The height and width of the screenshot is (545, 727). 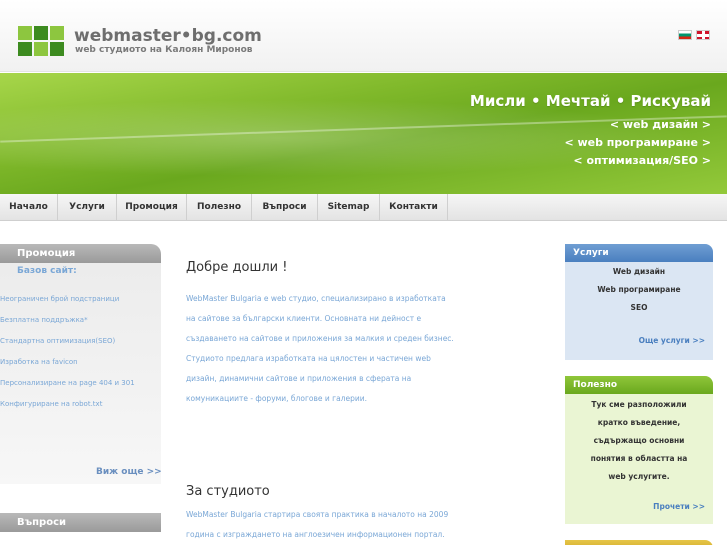 What do you see at coordinates (129, 472) in the screenshot?
I see `promo-more-link: Виж още >>` at bounding box center [129, 472].